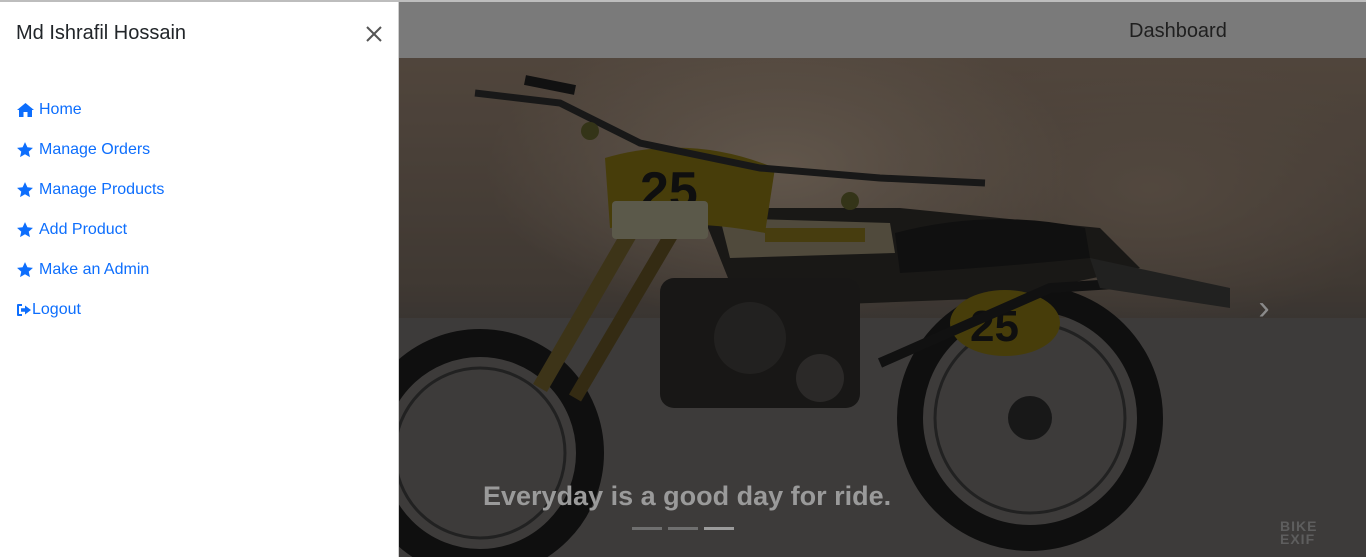 This screenshot has width=1366, height=557. Describe the element at coordinates (56, 309) in the screenshot. I see `sidebar-item-label: Logout` at that location.